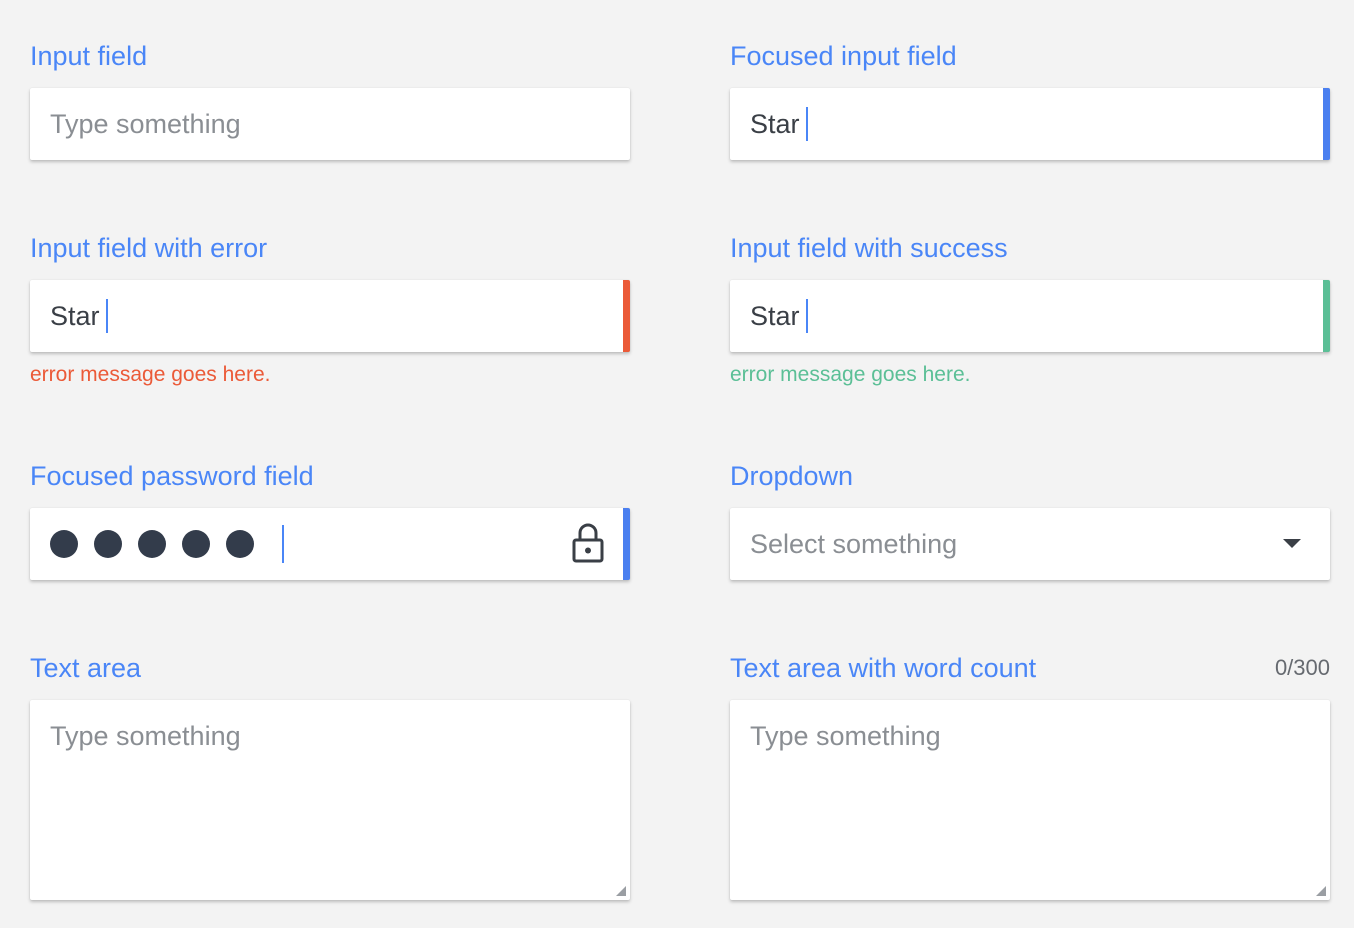 The height and width of the screenshot is (928, 1354). Describe the element at coordinates (150, 374) in the screenshot. I see `error-message: error message goes here.` at that location.